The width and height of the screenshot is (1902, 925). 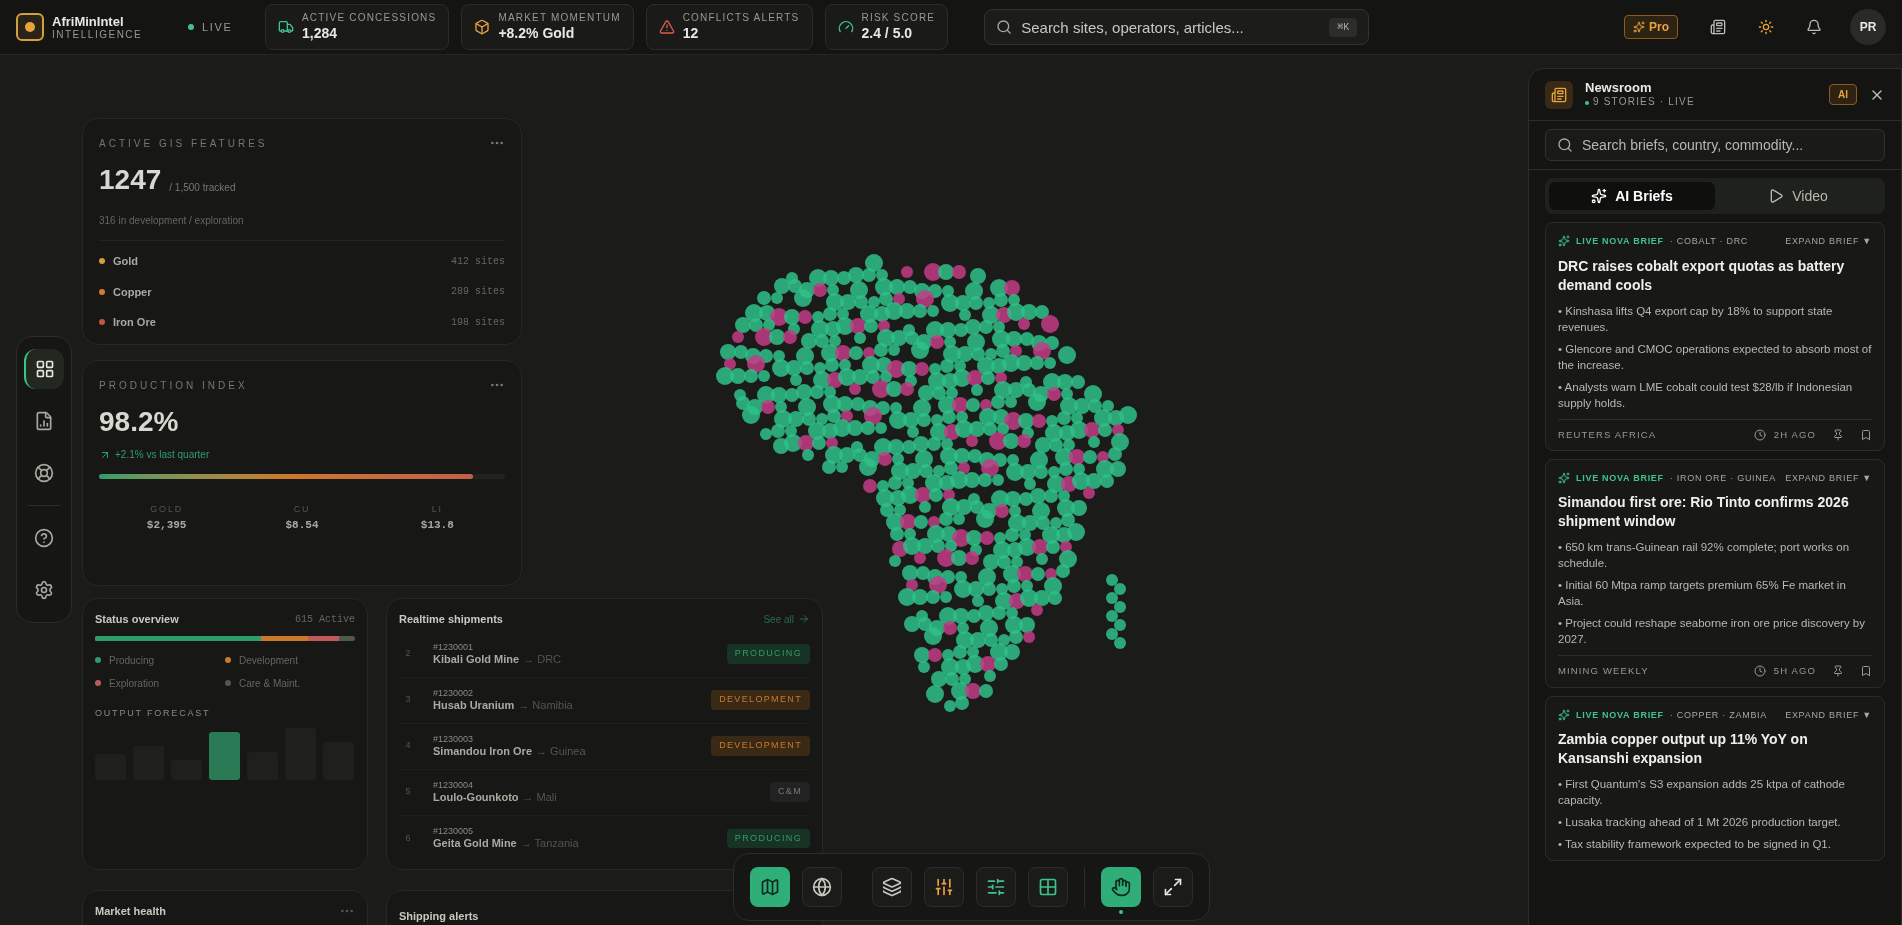 What do you see at coordinates (1718, 715) in the screenshot?
I see `brief-topic: · COPPER · ZAMBIA` at bounding box center [1718, 715].